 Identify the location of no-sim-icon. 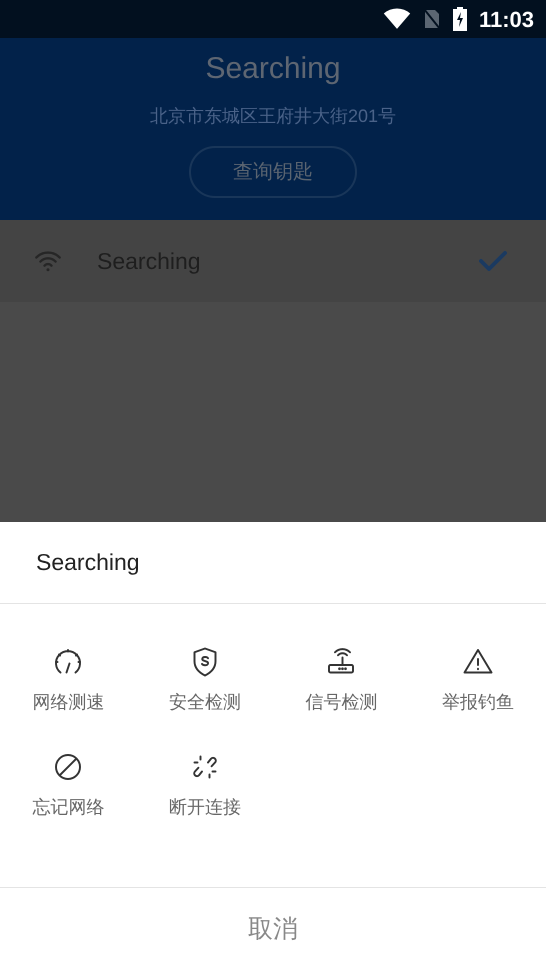
(431, 19).